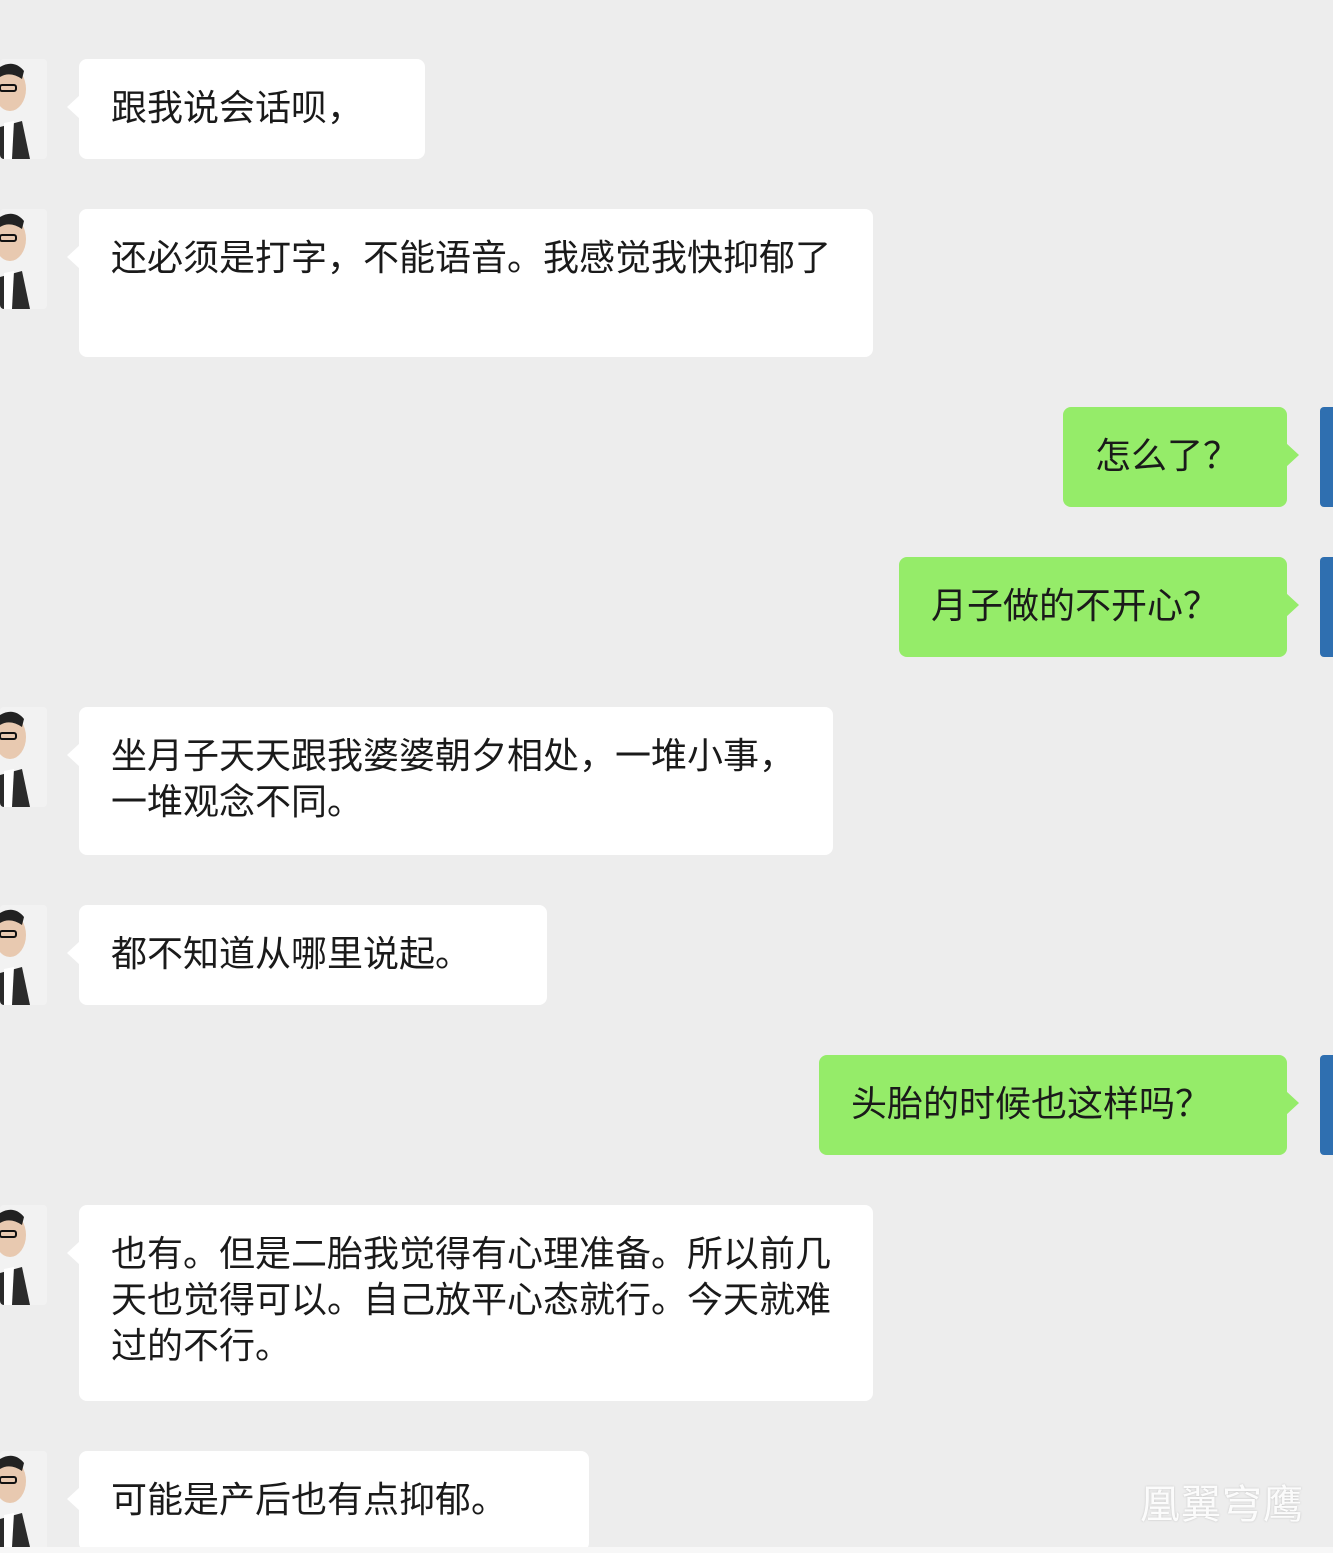  What do you see at coordinates (1059, 1105) in the screenshot?
I see `outgoing-message-bubble: 头胎的时候也这样吗？` at bounding box center [1059, 1105].